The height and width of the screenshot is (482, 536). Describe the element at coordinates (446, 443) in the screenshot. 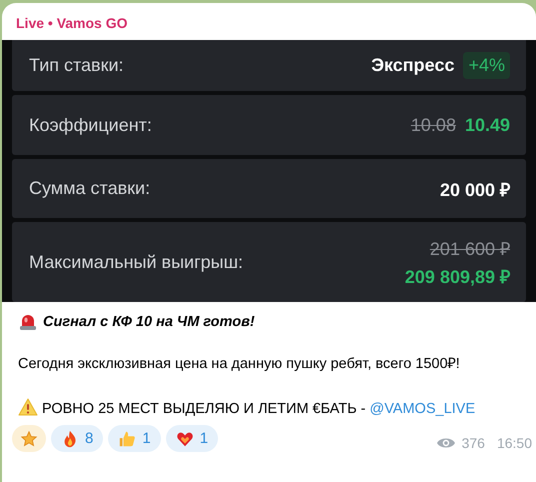

I see `views-icon` at that location.